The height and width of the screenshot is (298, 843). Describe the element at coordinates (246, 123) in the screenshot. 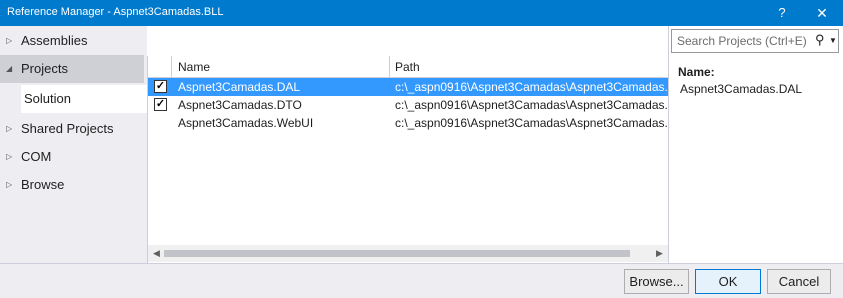

I see `project-name-cell: Aspnet3Camadas.WebUI` at that location.